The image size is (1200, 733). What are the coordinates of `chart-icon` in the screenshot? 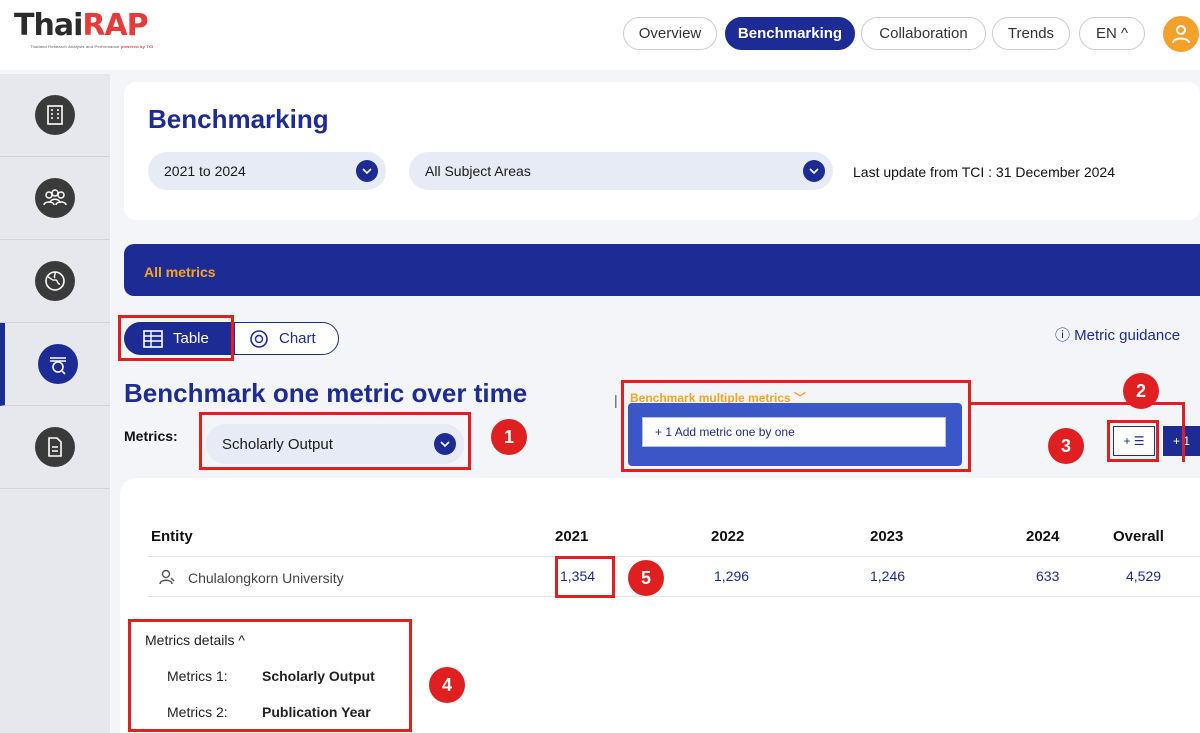 It's located at (259, 338).